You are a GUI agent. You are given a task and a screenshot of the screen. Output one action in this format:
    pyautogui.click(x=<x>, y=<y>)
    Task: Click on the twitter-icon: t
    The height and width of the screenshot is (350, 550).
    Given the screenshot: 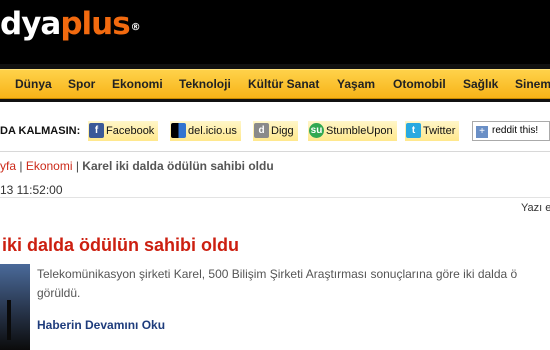 What is the action you would take?
    pyautogui.click(x=413, y=130)
    